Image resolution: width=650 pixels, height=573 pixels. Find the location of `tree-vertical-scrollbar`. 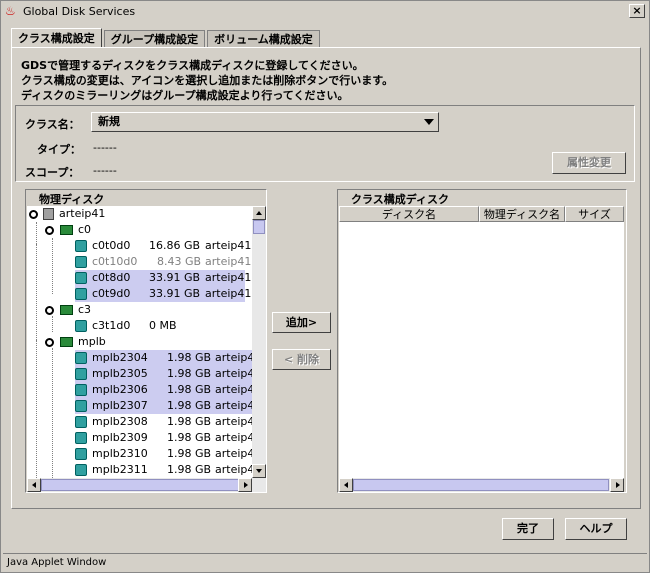

tree-vertical-scrollbar is located at coordinates (259, 342).